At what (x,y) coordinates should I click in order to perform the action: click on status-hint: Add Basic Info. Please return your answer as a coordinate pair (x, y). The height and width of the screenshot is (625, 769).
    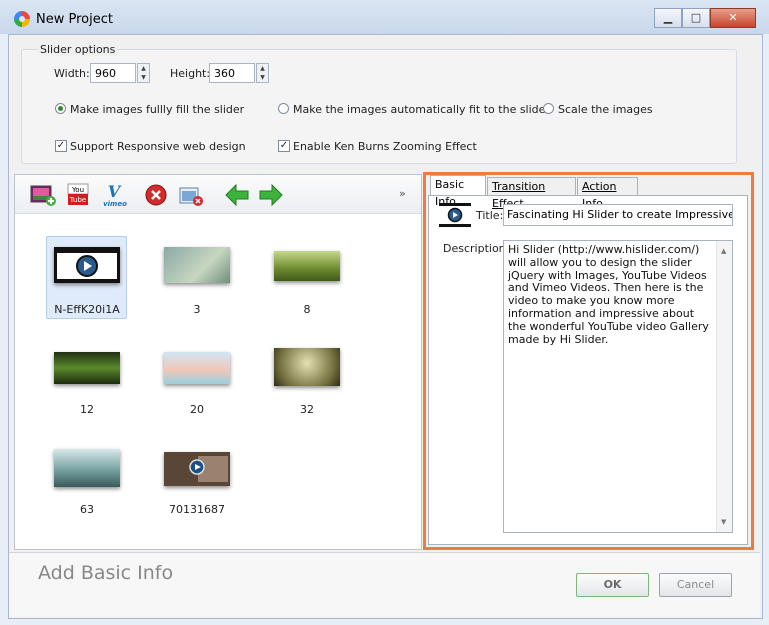
    Looking at the image, I should click on (106, 573).